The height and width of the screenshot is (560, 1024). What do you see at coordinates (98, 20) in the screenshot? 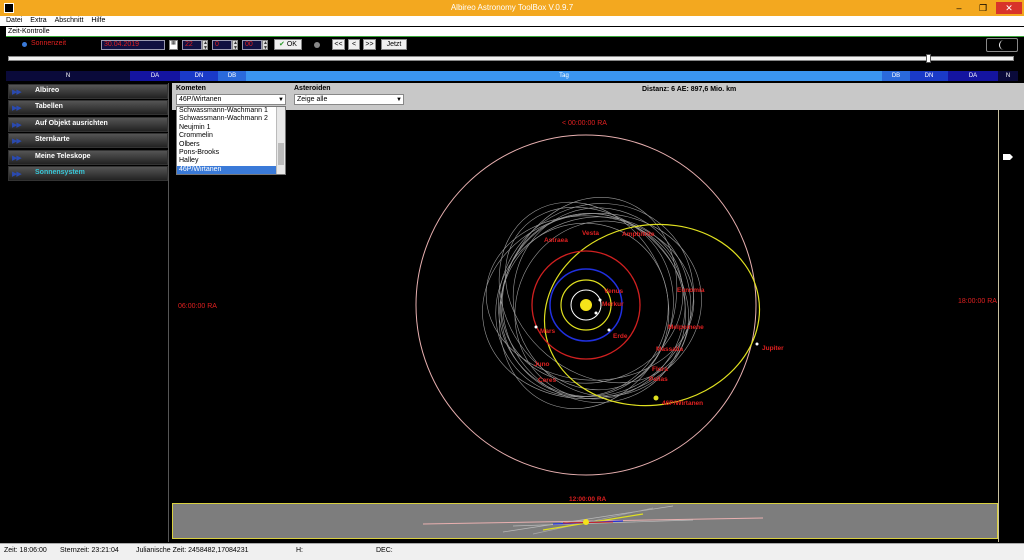
I see `menu-hilfe: Hilfe` at bounding box center [98, 20].